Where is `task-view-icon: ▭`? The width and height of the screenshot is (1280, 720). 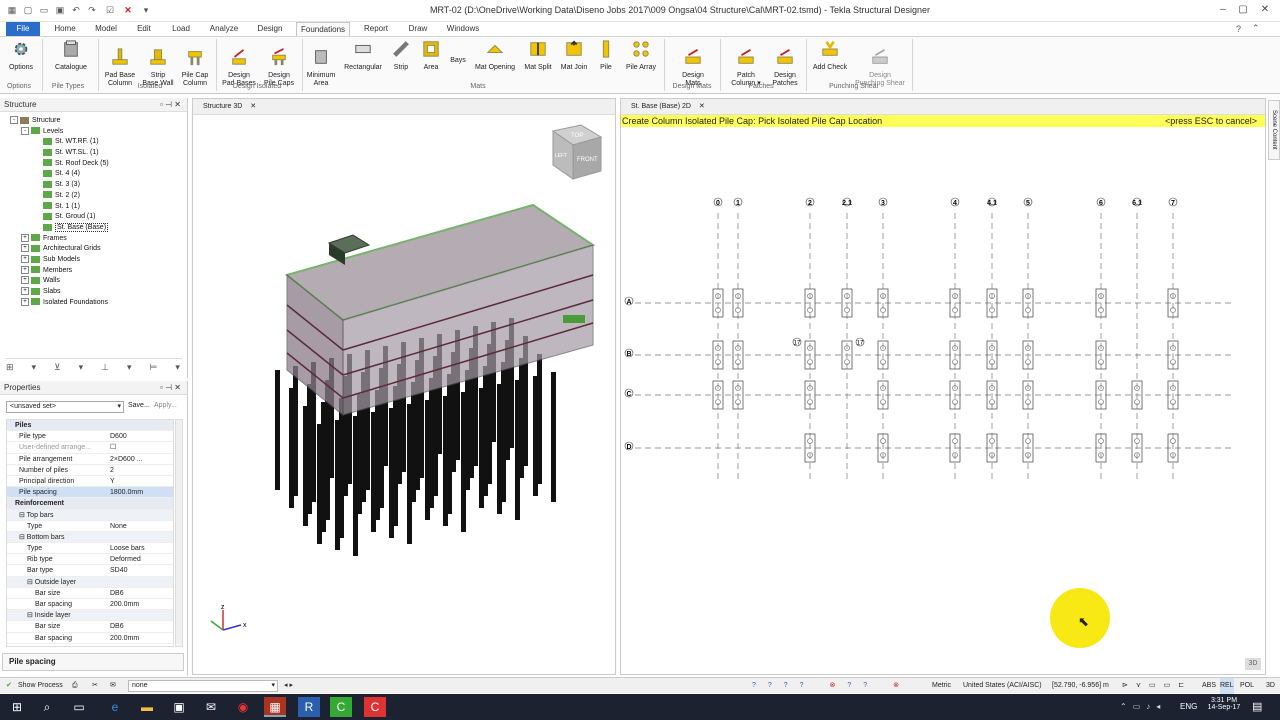
task-view-icon: ▭ is located at coordinates (79, 707).